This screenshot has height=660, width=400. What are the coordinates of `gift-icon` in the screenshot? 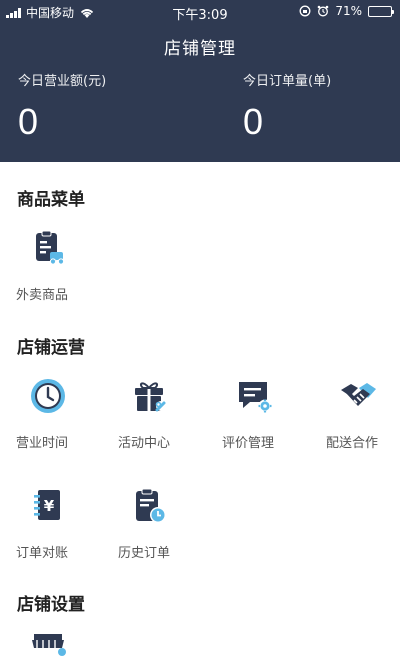 It's located at (150, 397).